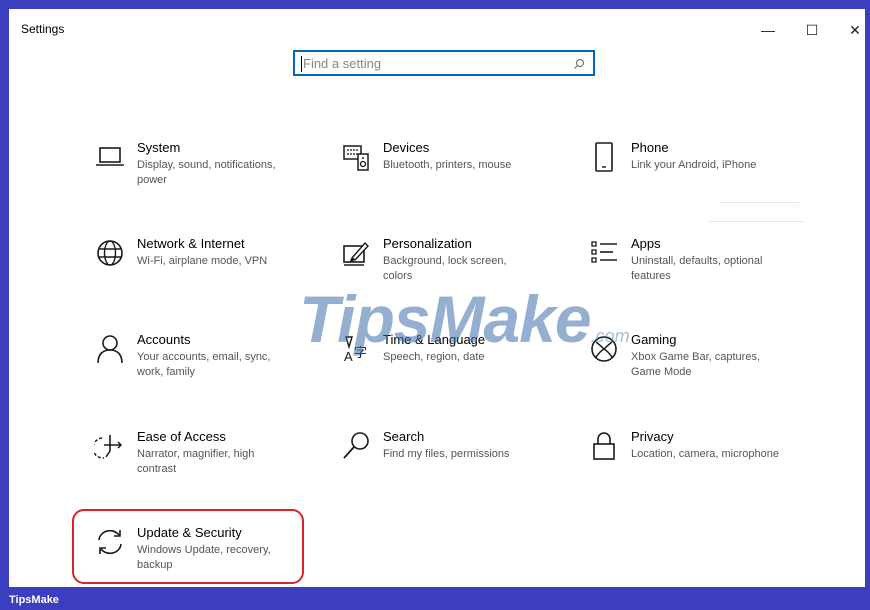 This screenshot has width=870, height=610. What do you see at coordinates (34, 600) in the screenshot?
I see `footer-brand: TipsMake` at bounding box center [34, 600].